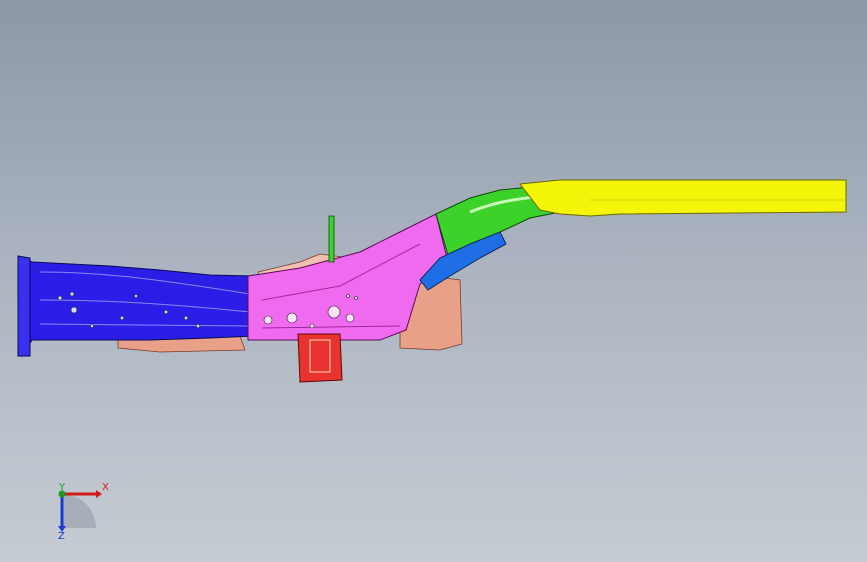  I want to click on x-axis-label: X, so click(105, 487).